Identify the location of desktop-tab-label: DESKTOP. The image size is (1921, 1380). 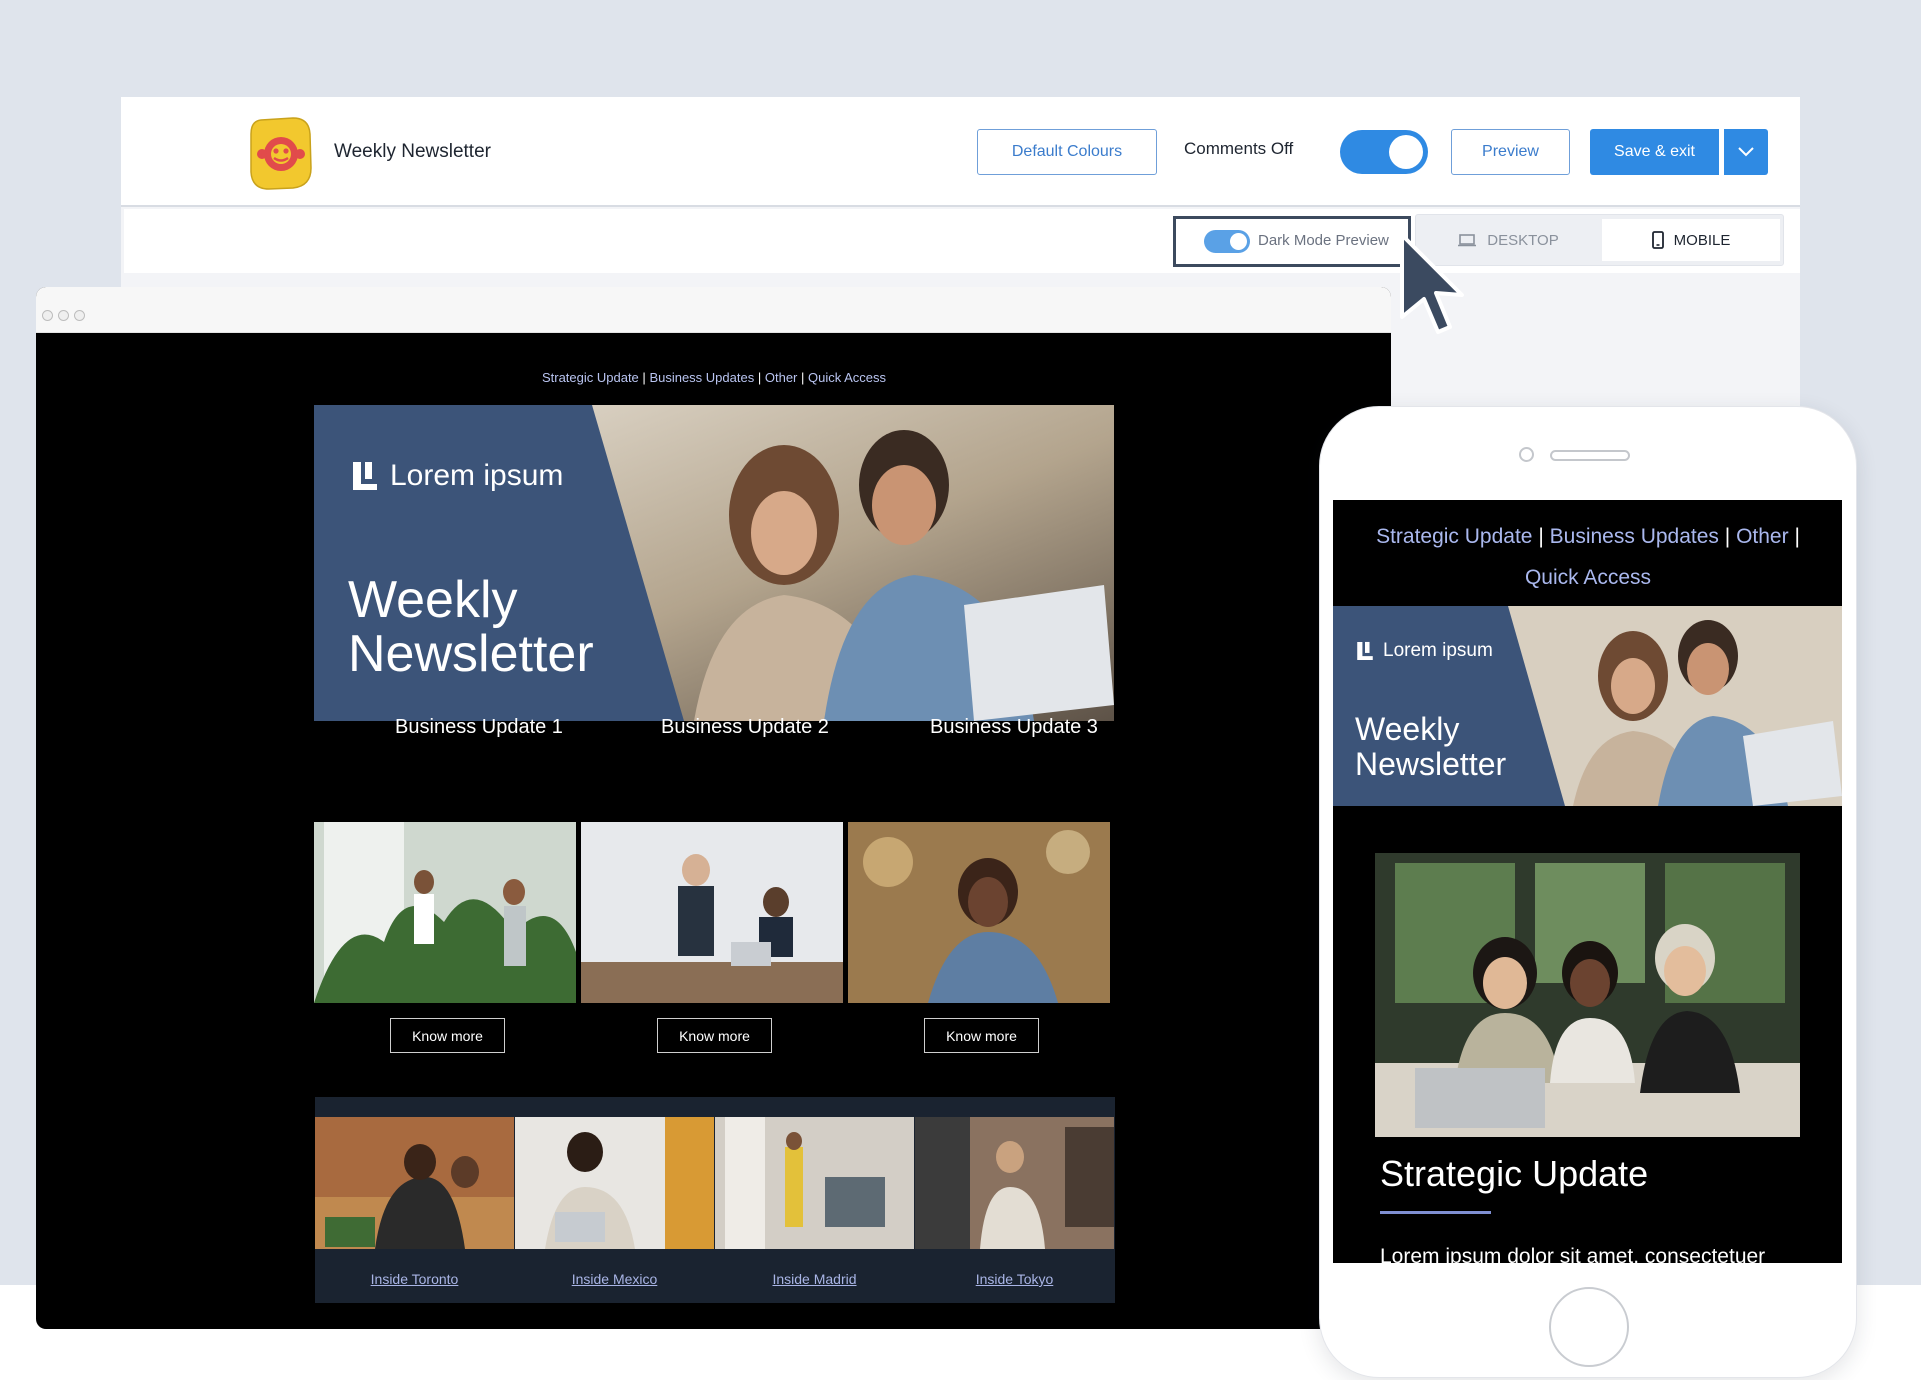
(1523, 240).